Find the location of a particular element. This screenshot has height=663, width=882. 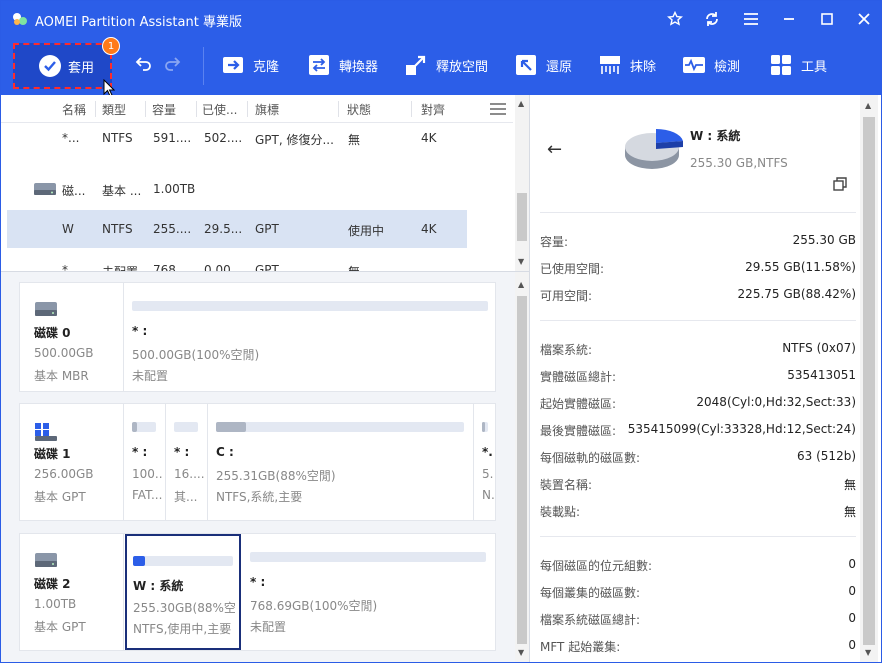

property-row: 已使用空間: 29.55 GB(11.58%) is located at coordinates (698, 268).